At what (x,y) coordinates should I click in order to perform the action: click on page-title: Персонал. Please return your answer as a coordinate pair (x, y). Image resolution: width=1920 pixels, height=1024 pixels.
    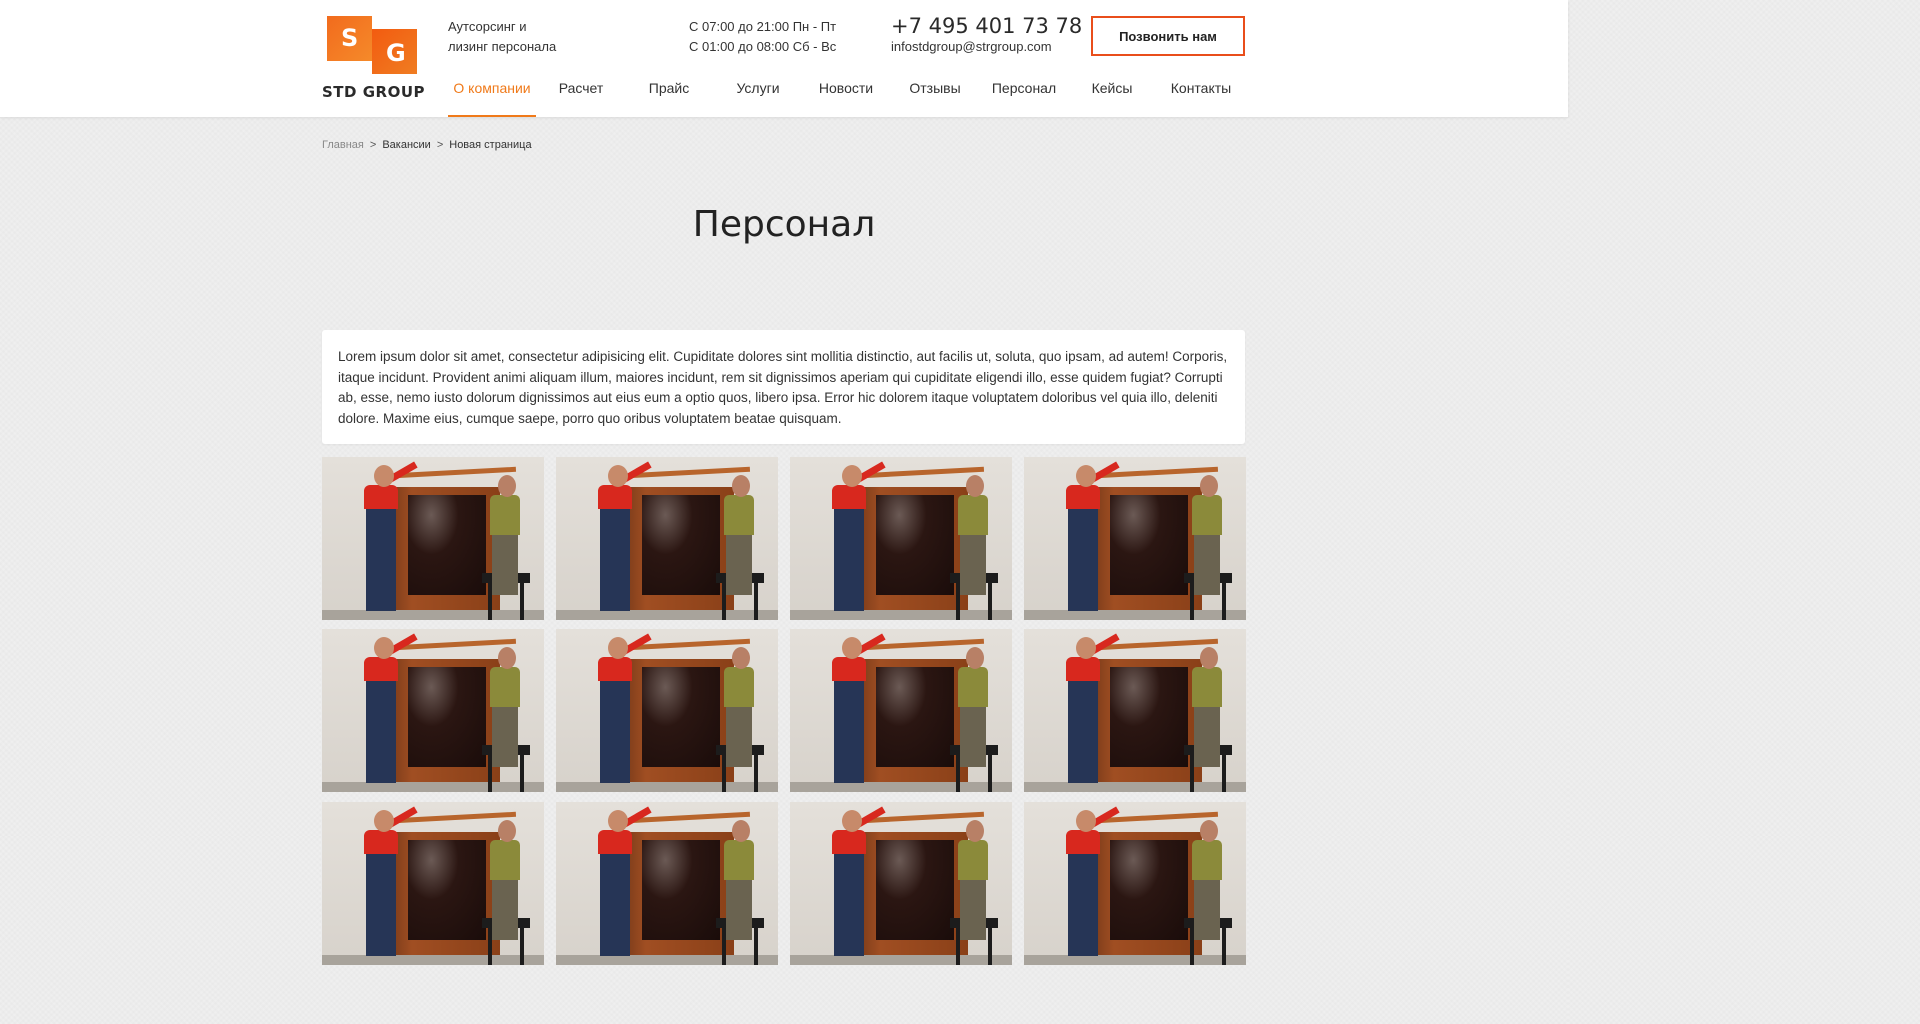
    Looking at the image, I should click on (784, 224).